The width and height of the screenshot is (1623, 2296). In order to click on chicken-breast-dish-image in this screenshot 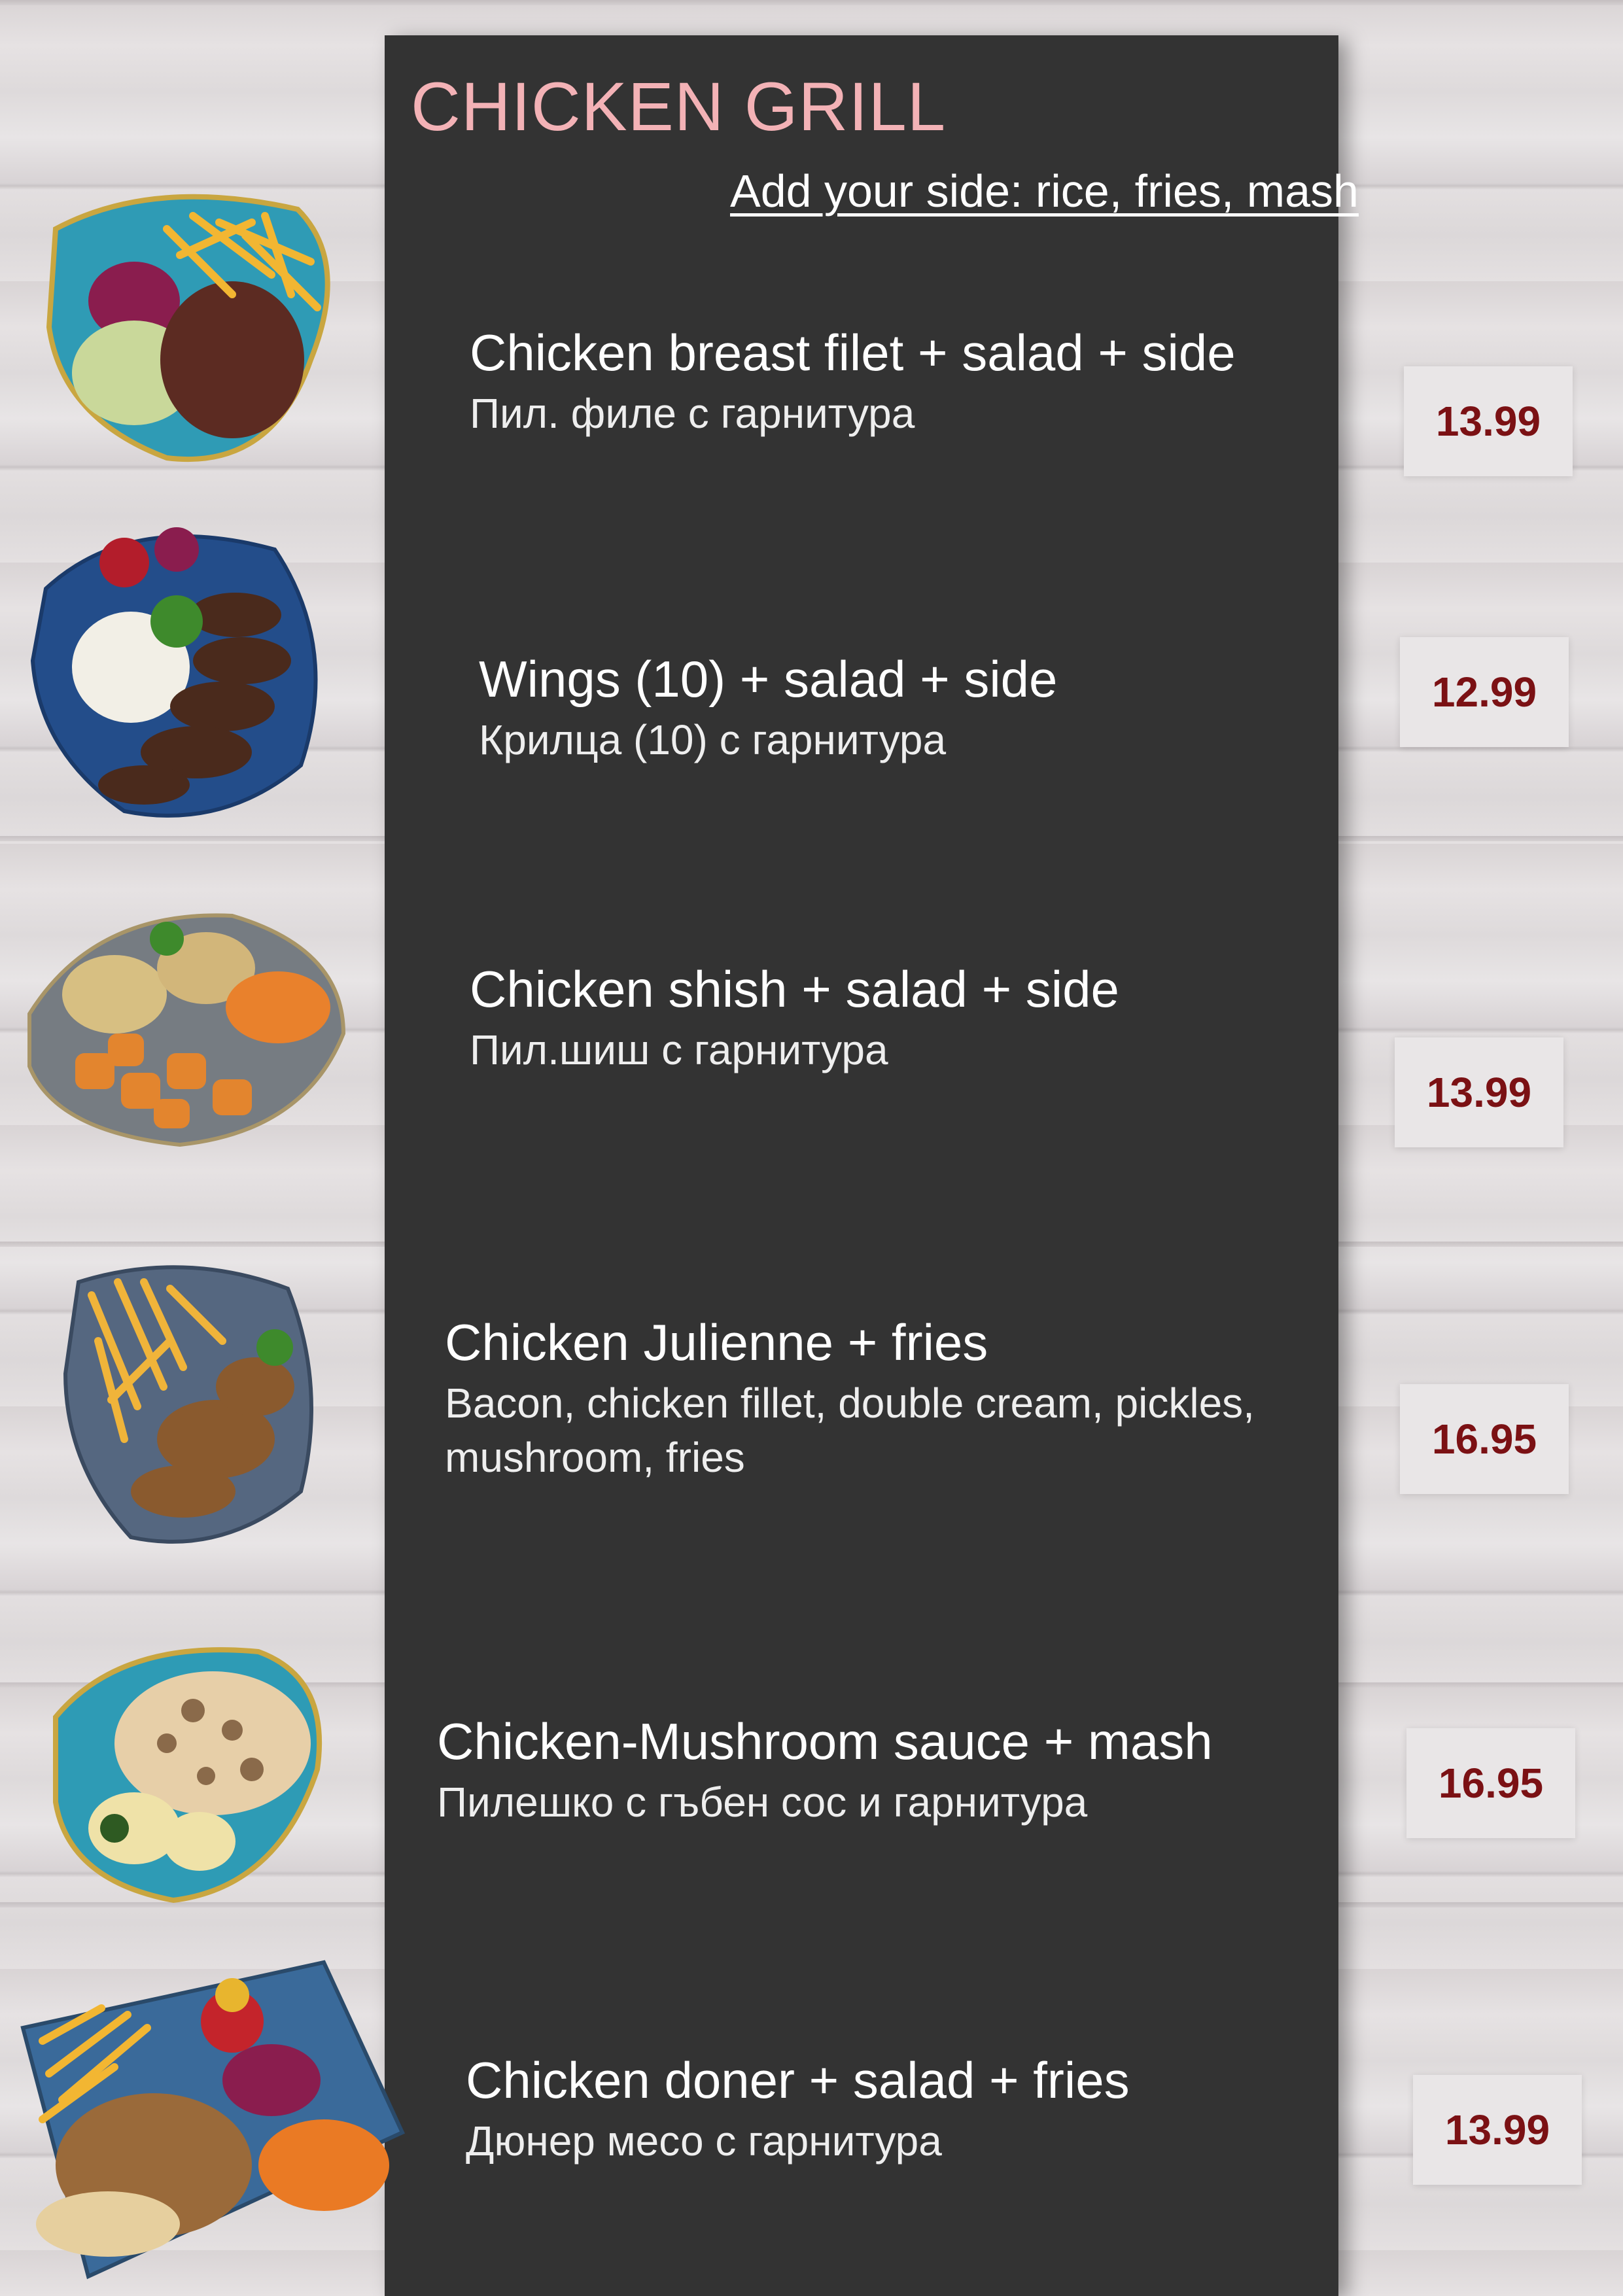, I will do `click(188, 328)`.